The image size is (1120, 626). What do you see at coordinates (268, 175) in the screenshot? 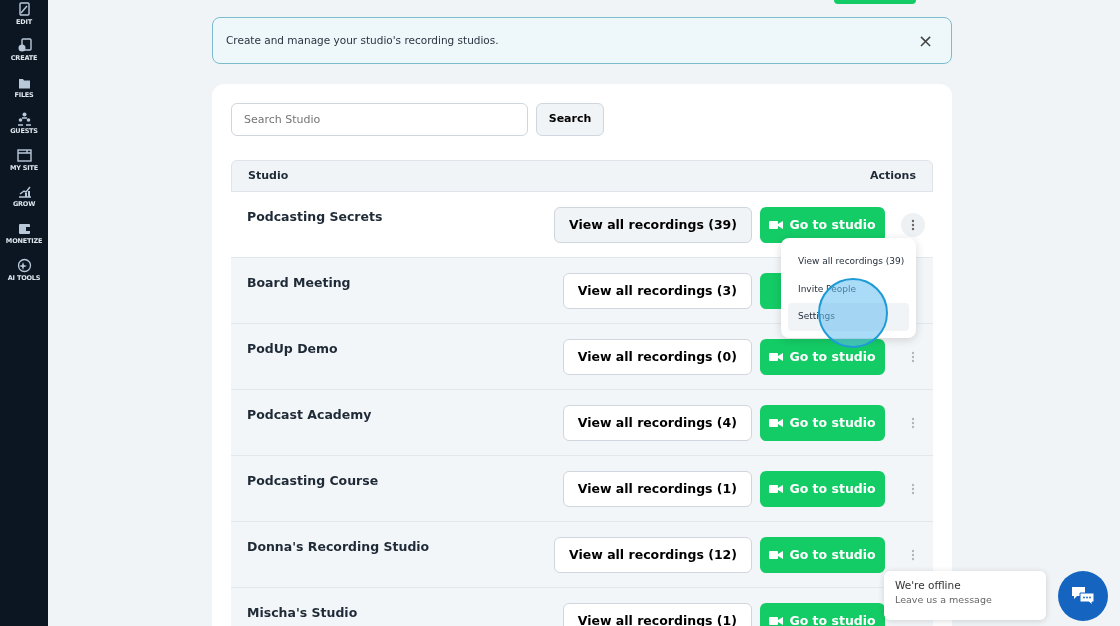
I see `column-header: Studio` at bounding box center [268, 175].